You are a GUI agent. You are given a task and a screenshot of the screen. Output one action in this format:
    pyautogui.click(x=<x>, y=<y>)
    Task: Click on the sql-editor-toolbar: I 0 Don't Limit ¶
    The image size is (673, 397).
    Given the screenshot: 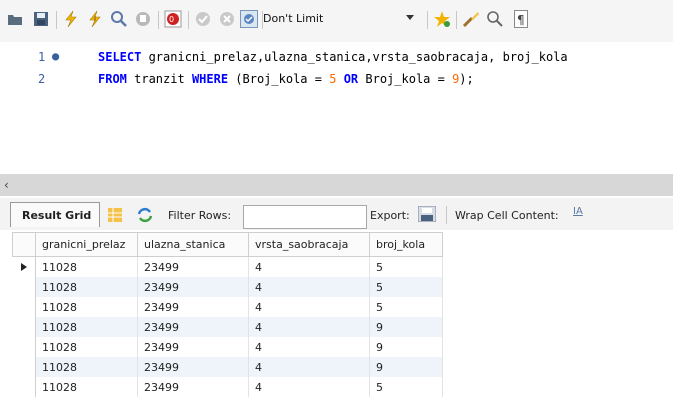 What is the action you would take?
    pyautogui.click(x=336, y=21)
    